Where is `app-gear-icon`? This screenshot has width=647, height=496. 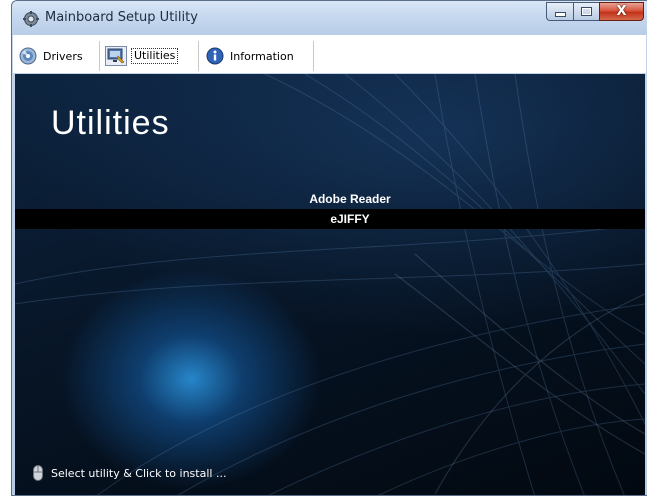 app-gear-icon is located at coordinates (31, 19).